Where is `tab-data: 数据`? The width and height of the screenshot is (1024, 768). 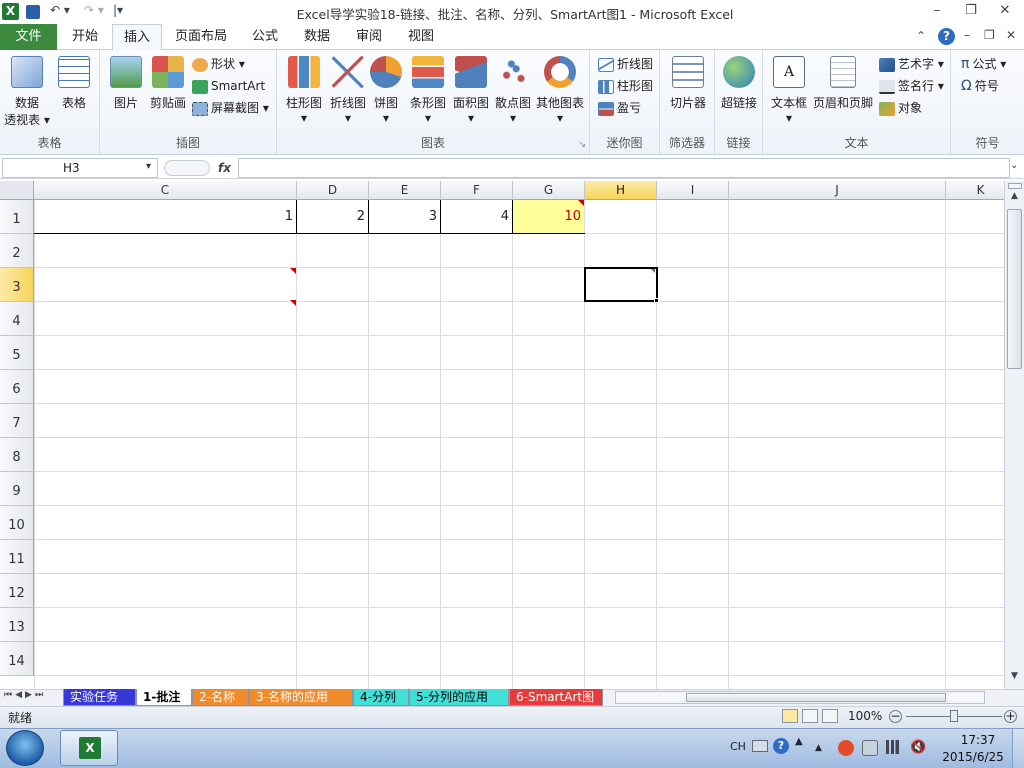
tab-data: 数据 is located at coordinates (317, 37).